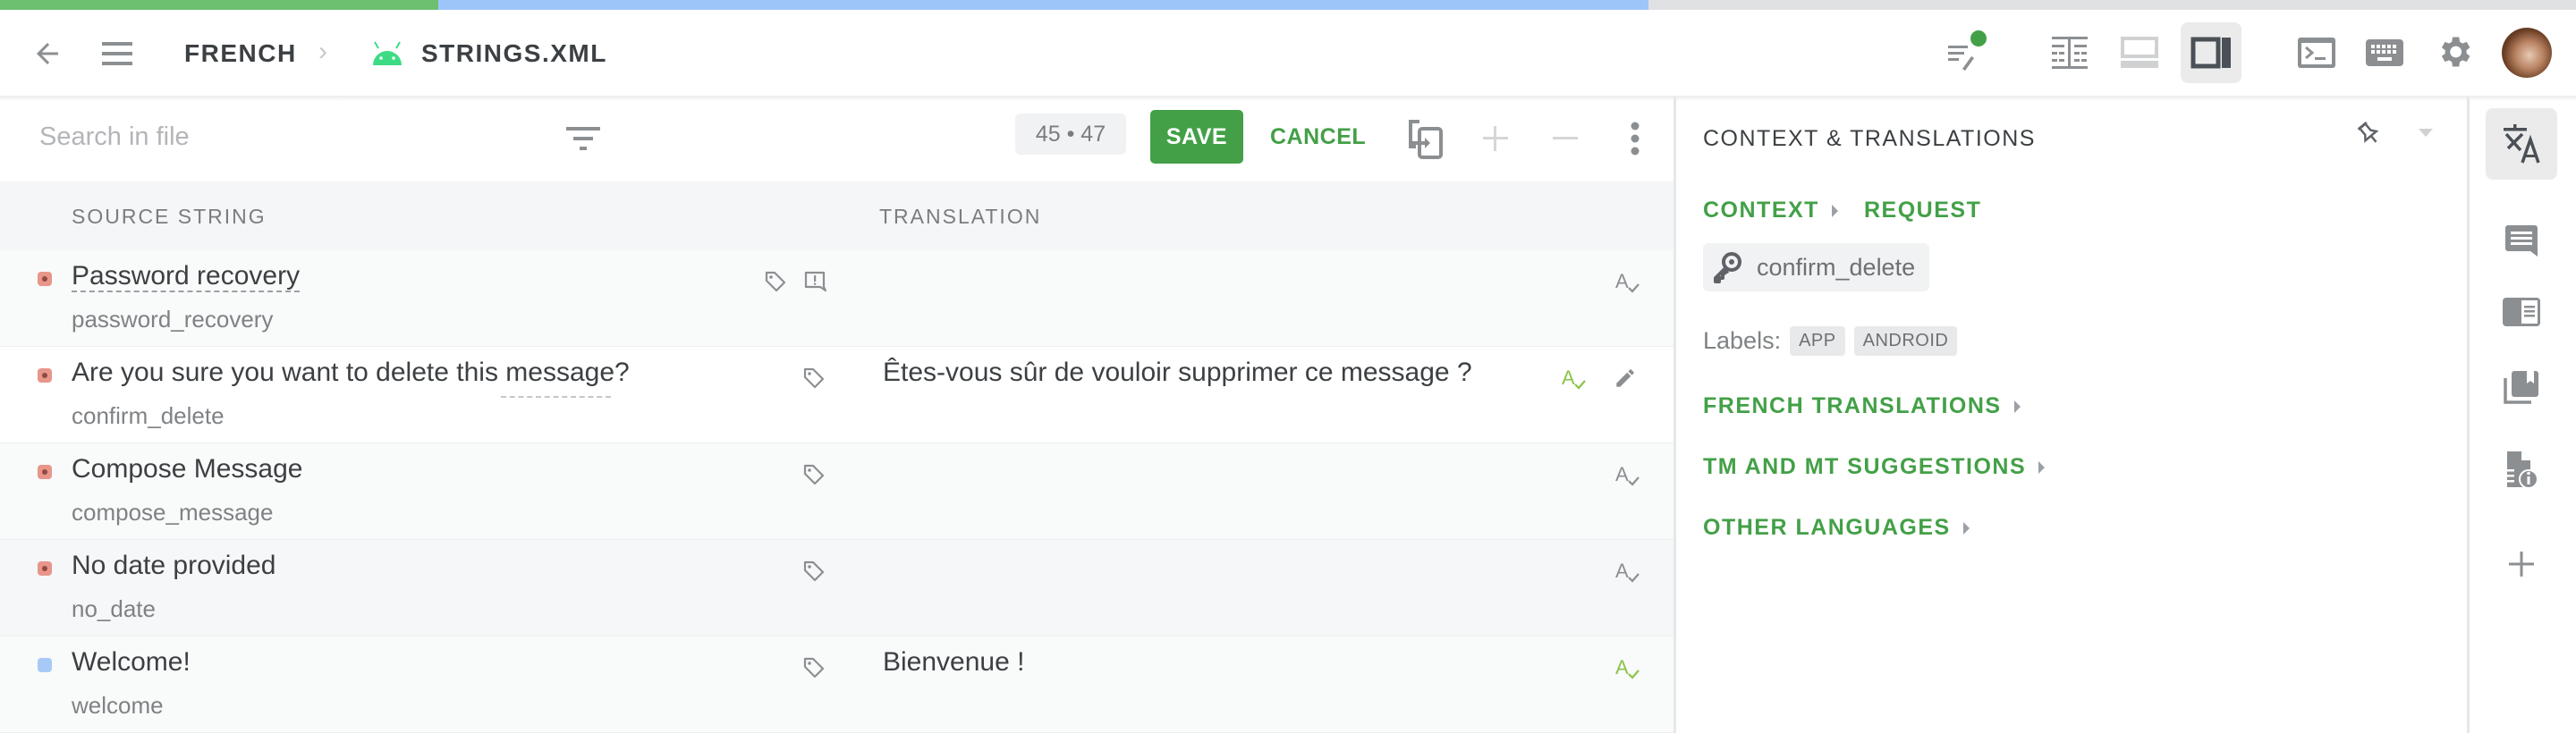  What do you see at coordinates (117, 53) in the screenshot?
I see `menu-icon` at bounding box center [117, 53].